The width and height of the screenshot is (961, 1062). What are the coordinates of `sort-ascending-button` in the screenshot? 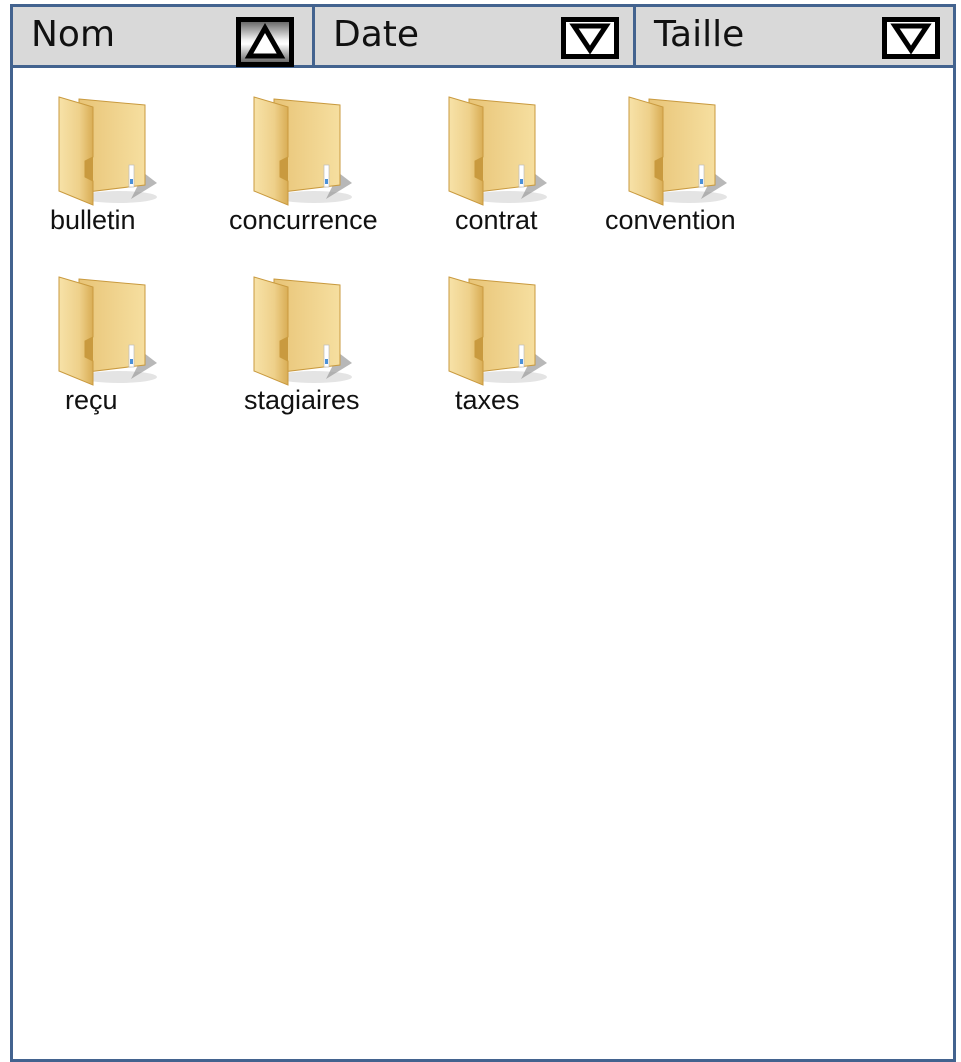 It's located at (265, 42).